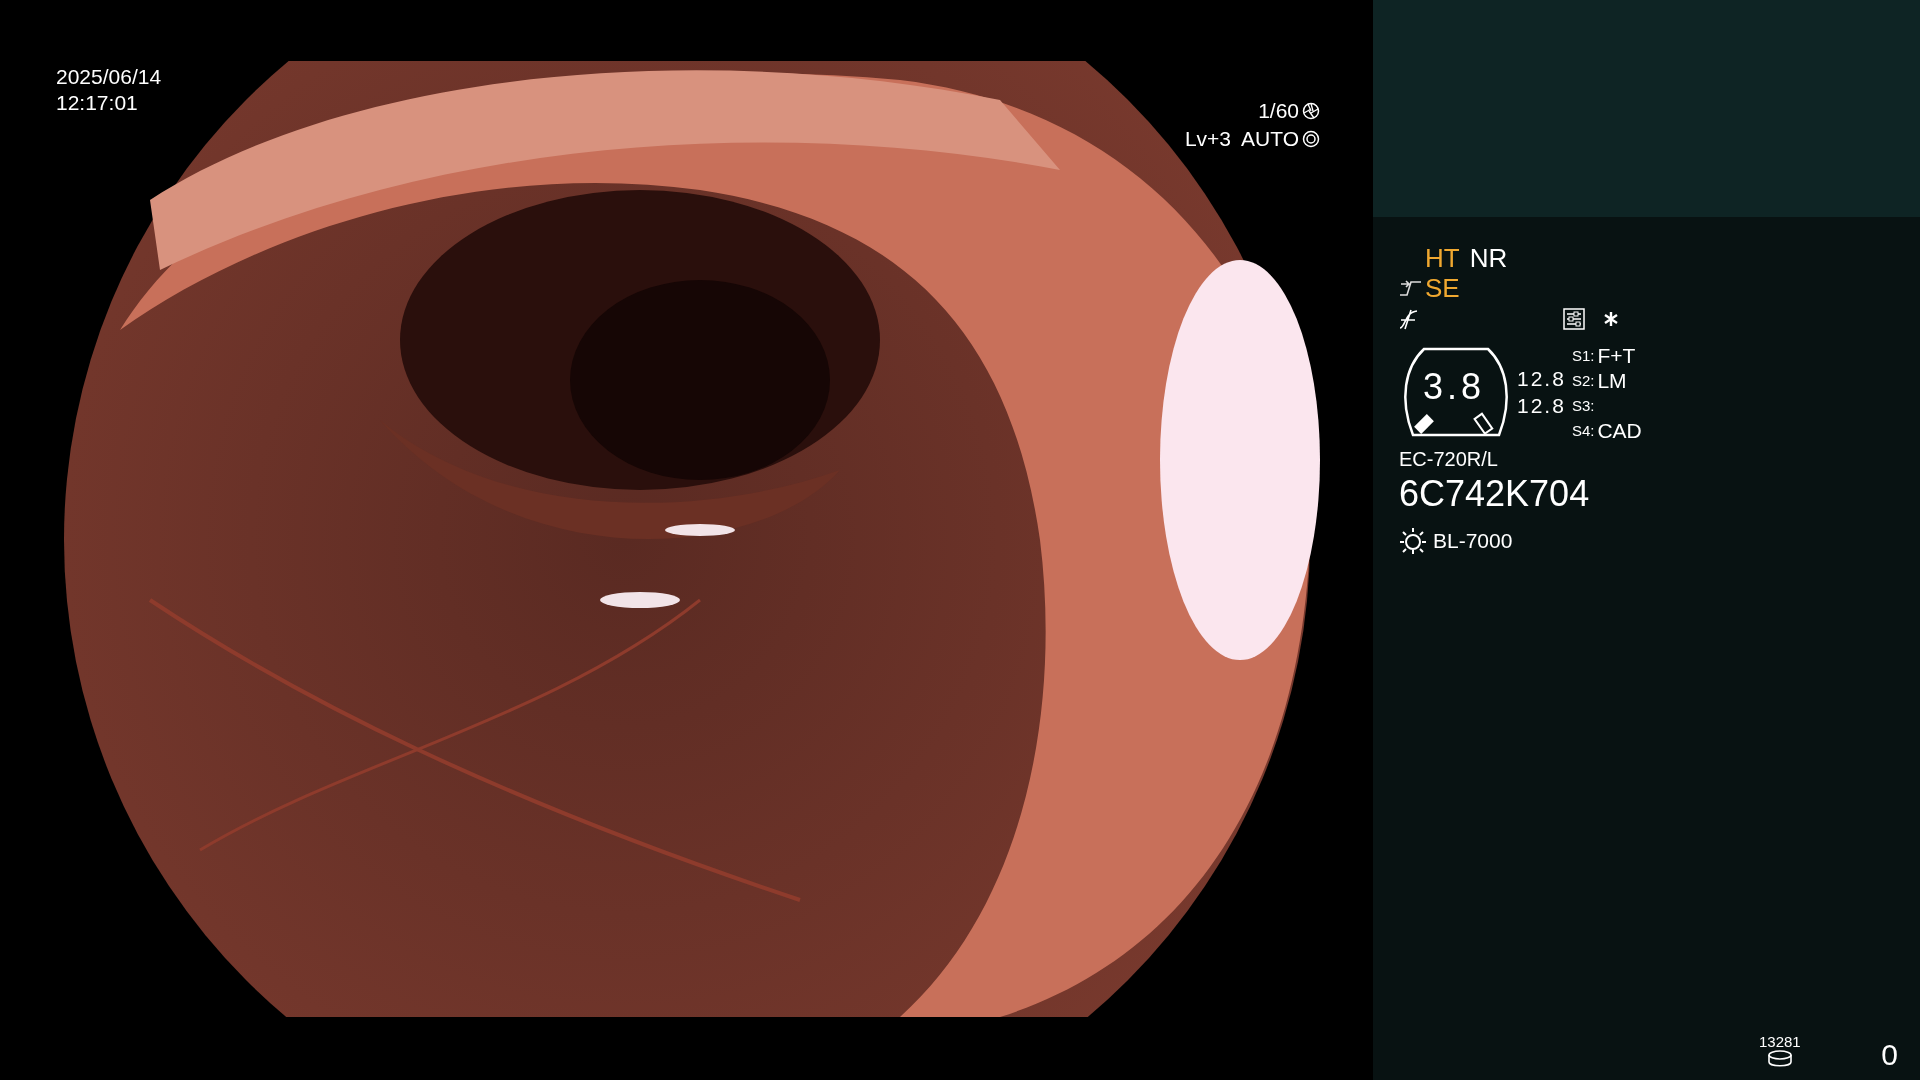  I want to click on sliders-icon, so click(1574, 319).